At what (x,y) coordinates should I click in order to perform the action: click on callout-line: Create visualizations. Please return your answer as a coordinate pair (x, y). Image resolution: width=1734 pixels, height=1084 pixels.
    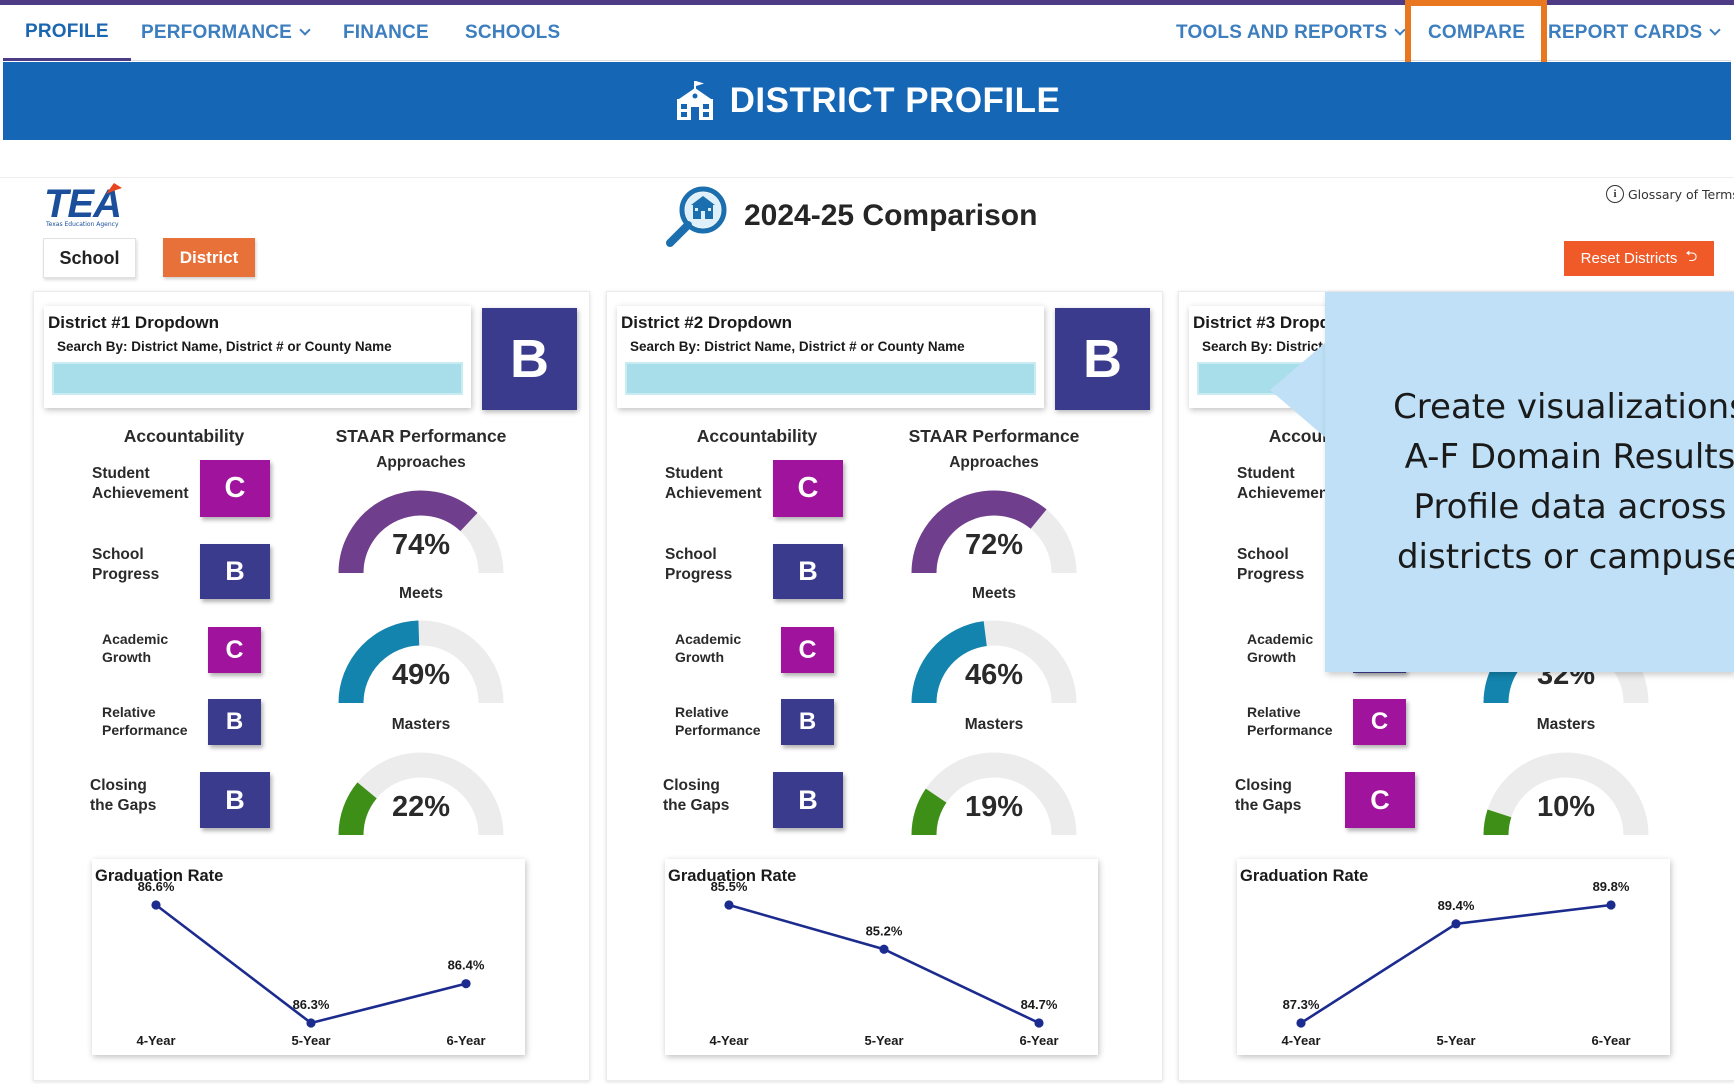
    Looking at the image, I should click on (1563, 407).